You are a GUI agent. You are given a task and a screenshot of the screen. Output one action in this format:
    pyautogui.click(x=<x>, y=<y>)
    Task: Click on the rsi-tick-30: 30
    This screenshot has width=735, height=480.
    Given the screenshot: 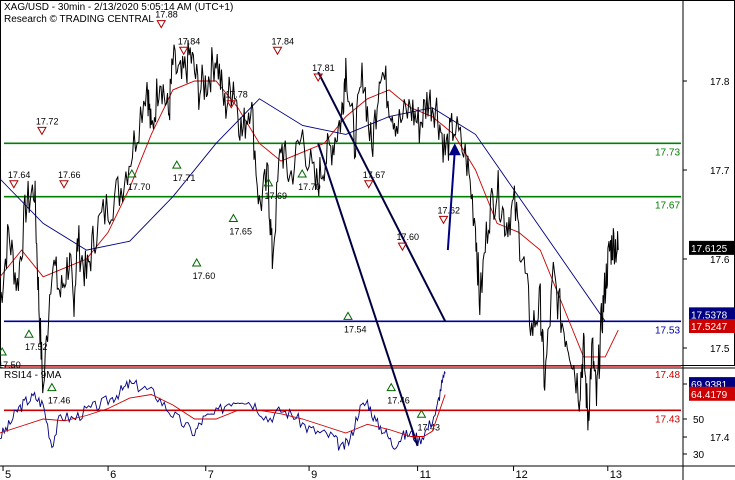 What is the action you would take?
    pyautogui.click(x=699, y=455)
    